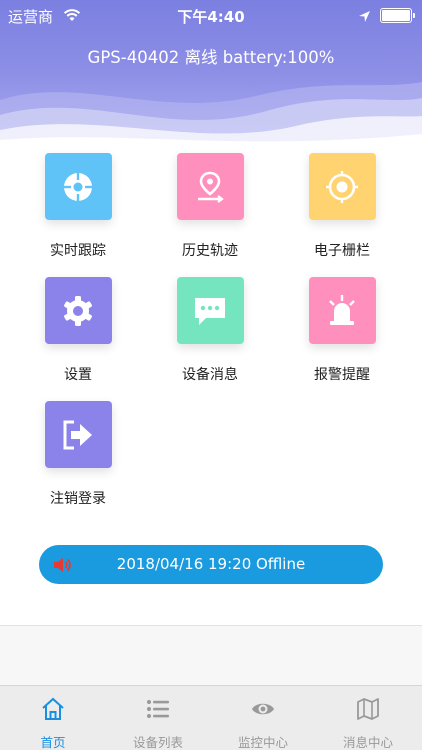 The height and width of the screenshot is (750, 422). I want to click on menu-alarm-reminder: 报警提醒, so click(342, 330).